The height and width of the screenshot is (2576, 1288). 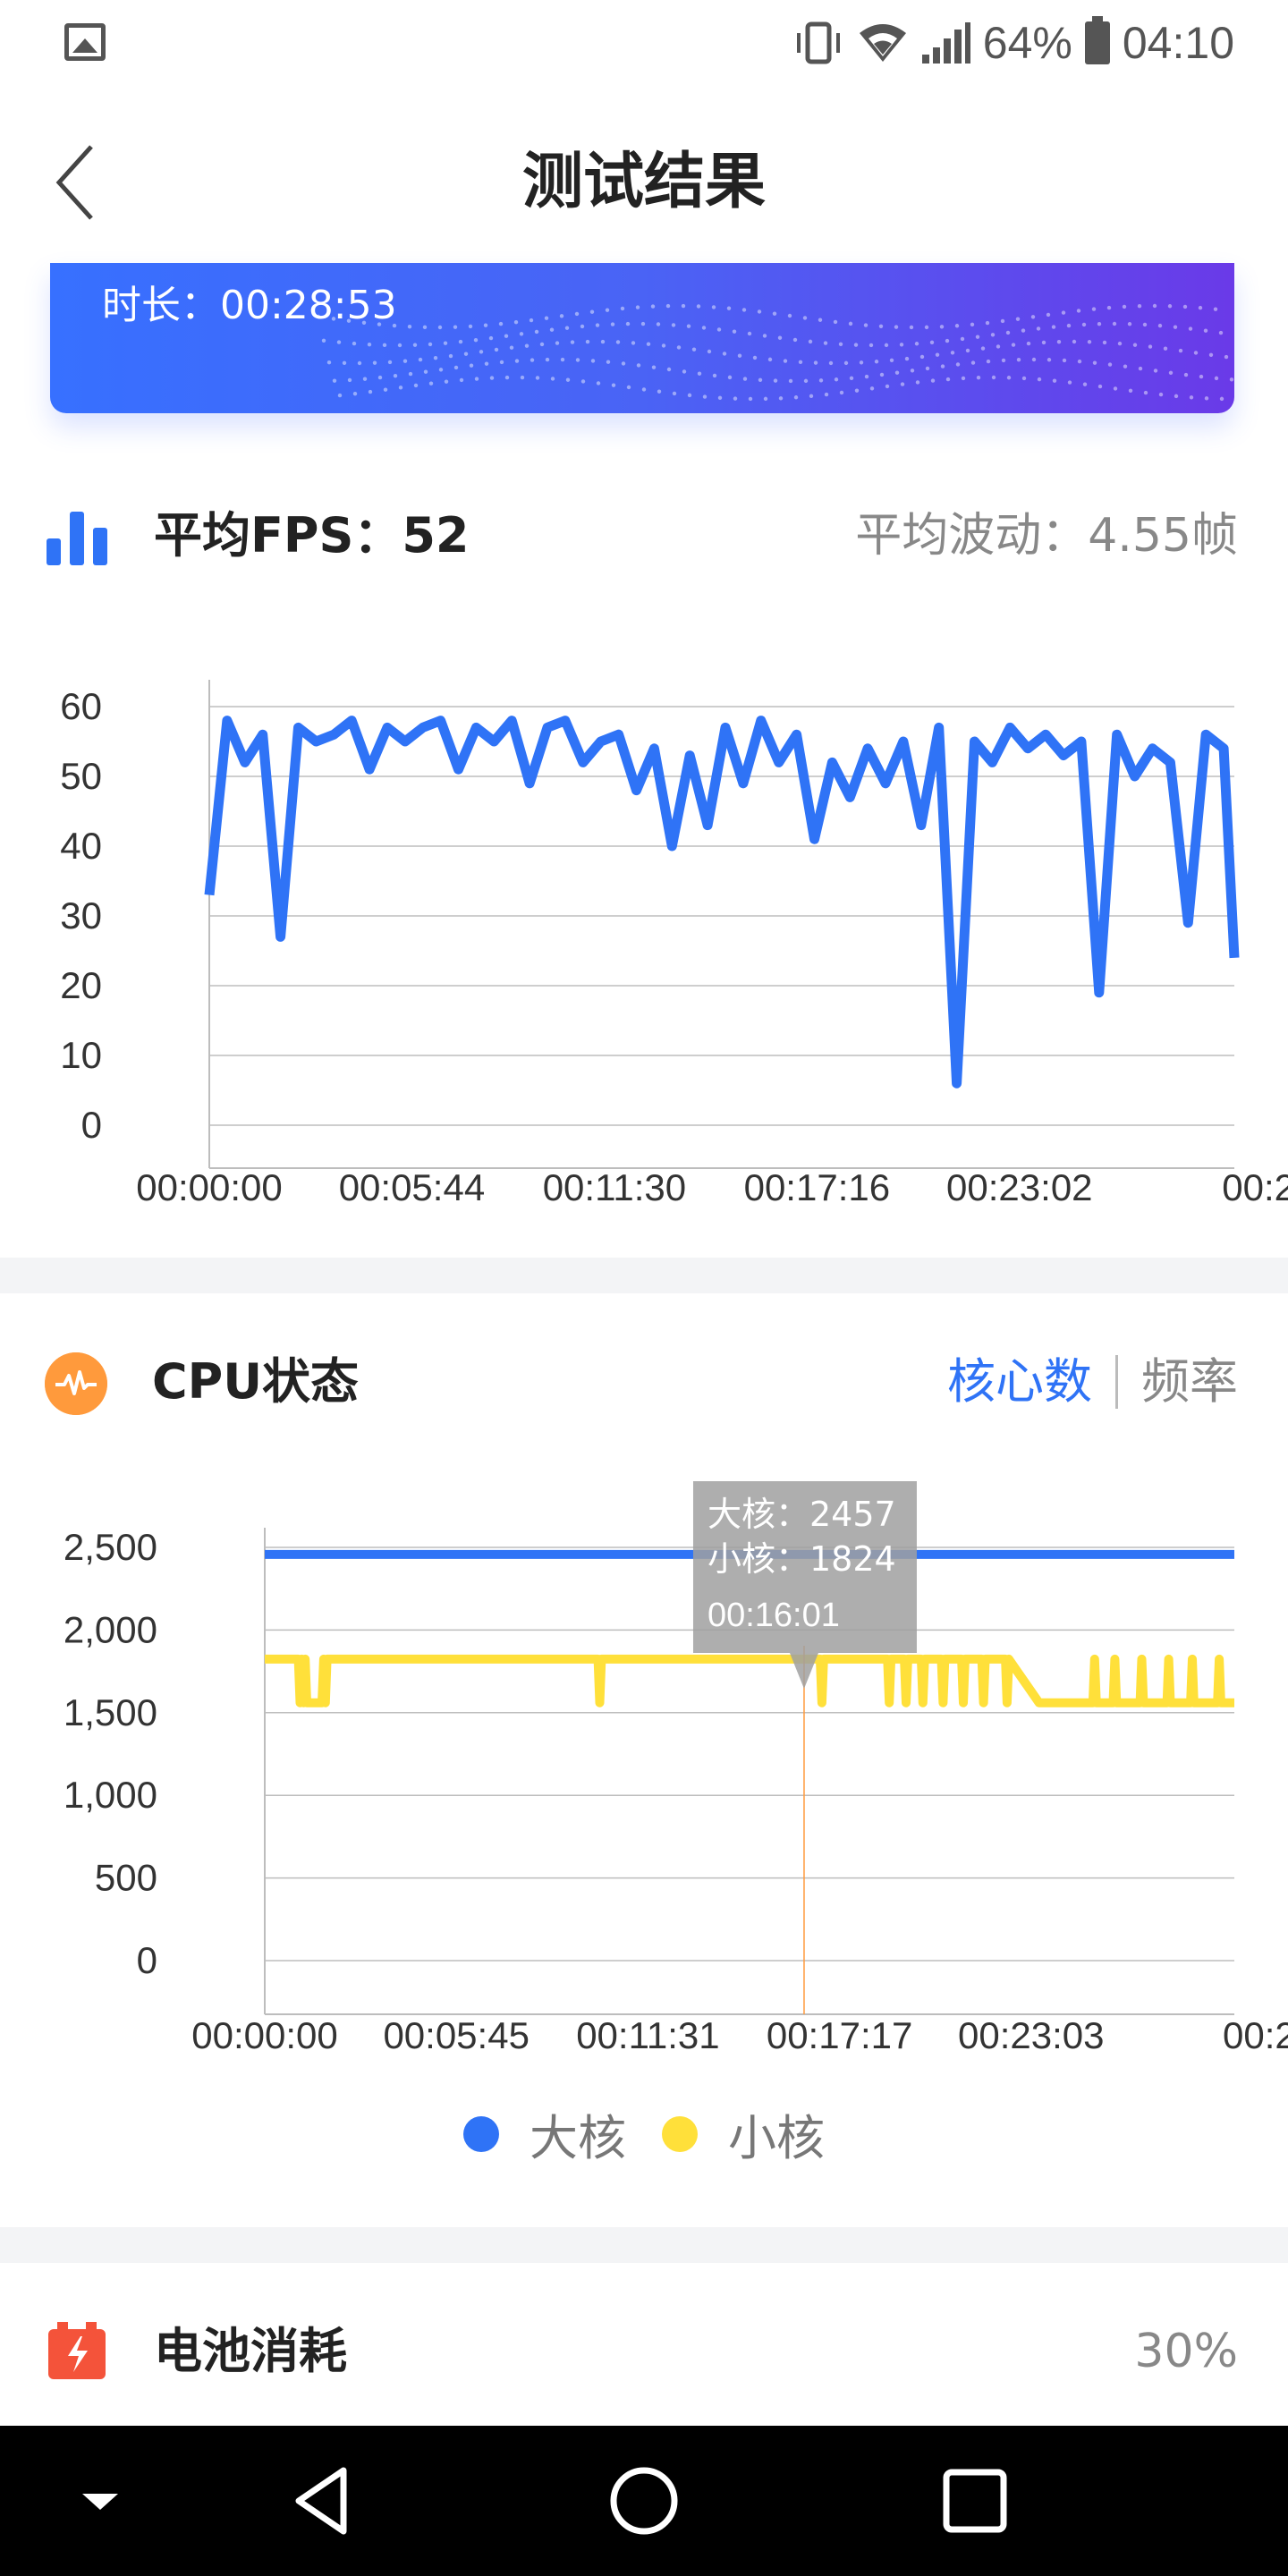 I want to click on fps-y-tick-label: 60, so click(x=81, y=706).